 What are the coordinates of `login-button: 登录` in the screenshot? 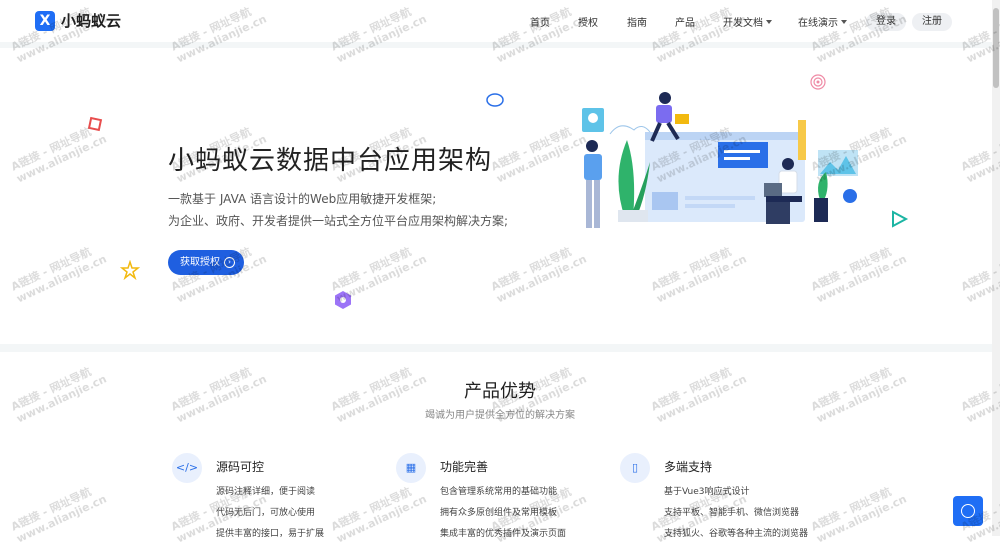 It's located at (886, 22).